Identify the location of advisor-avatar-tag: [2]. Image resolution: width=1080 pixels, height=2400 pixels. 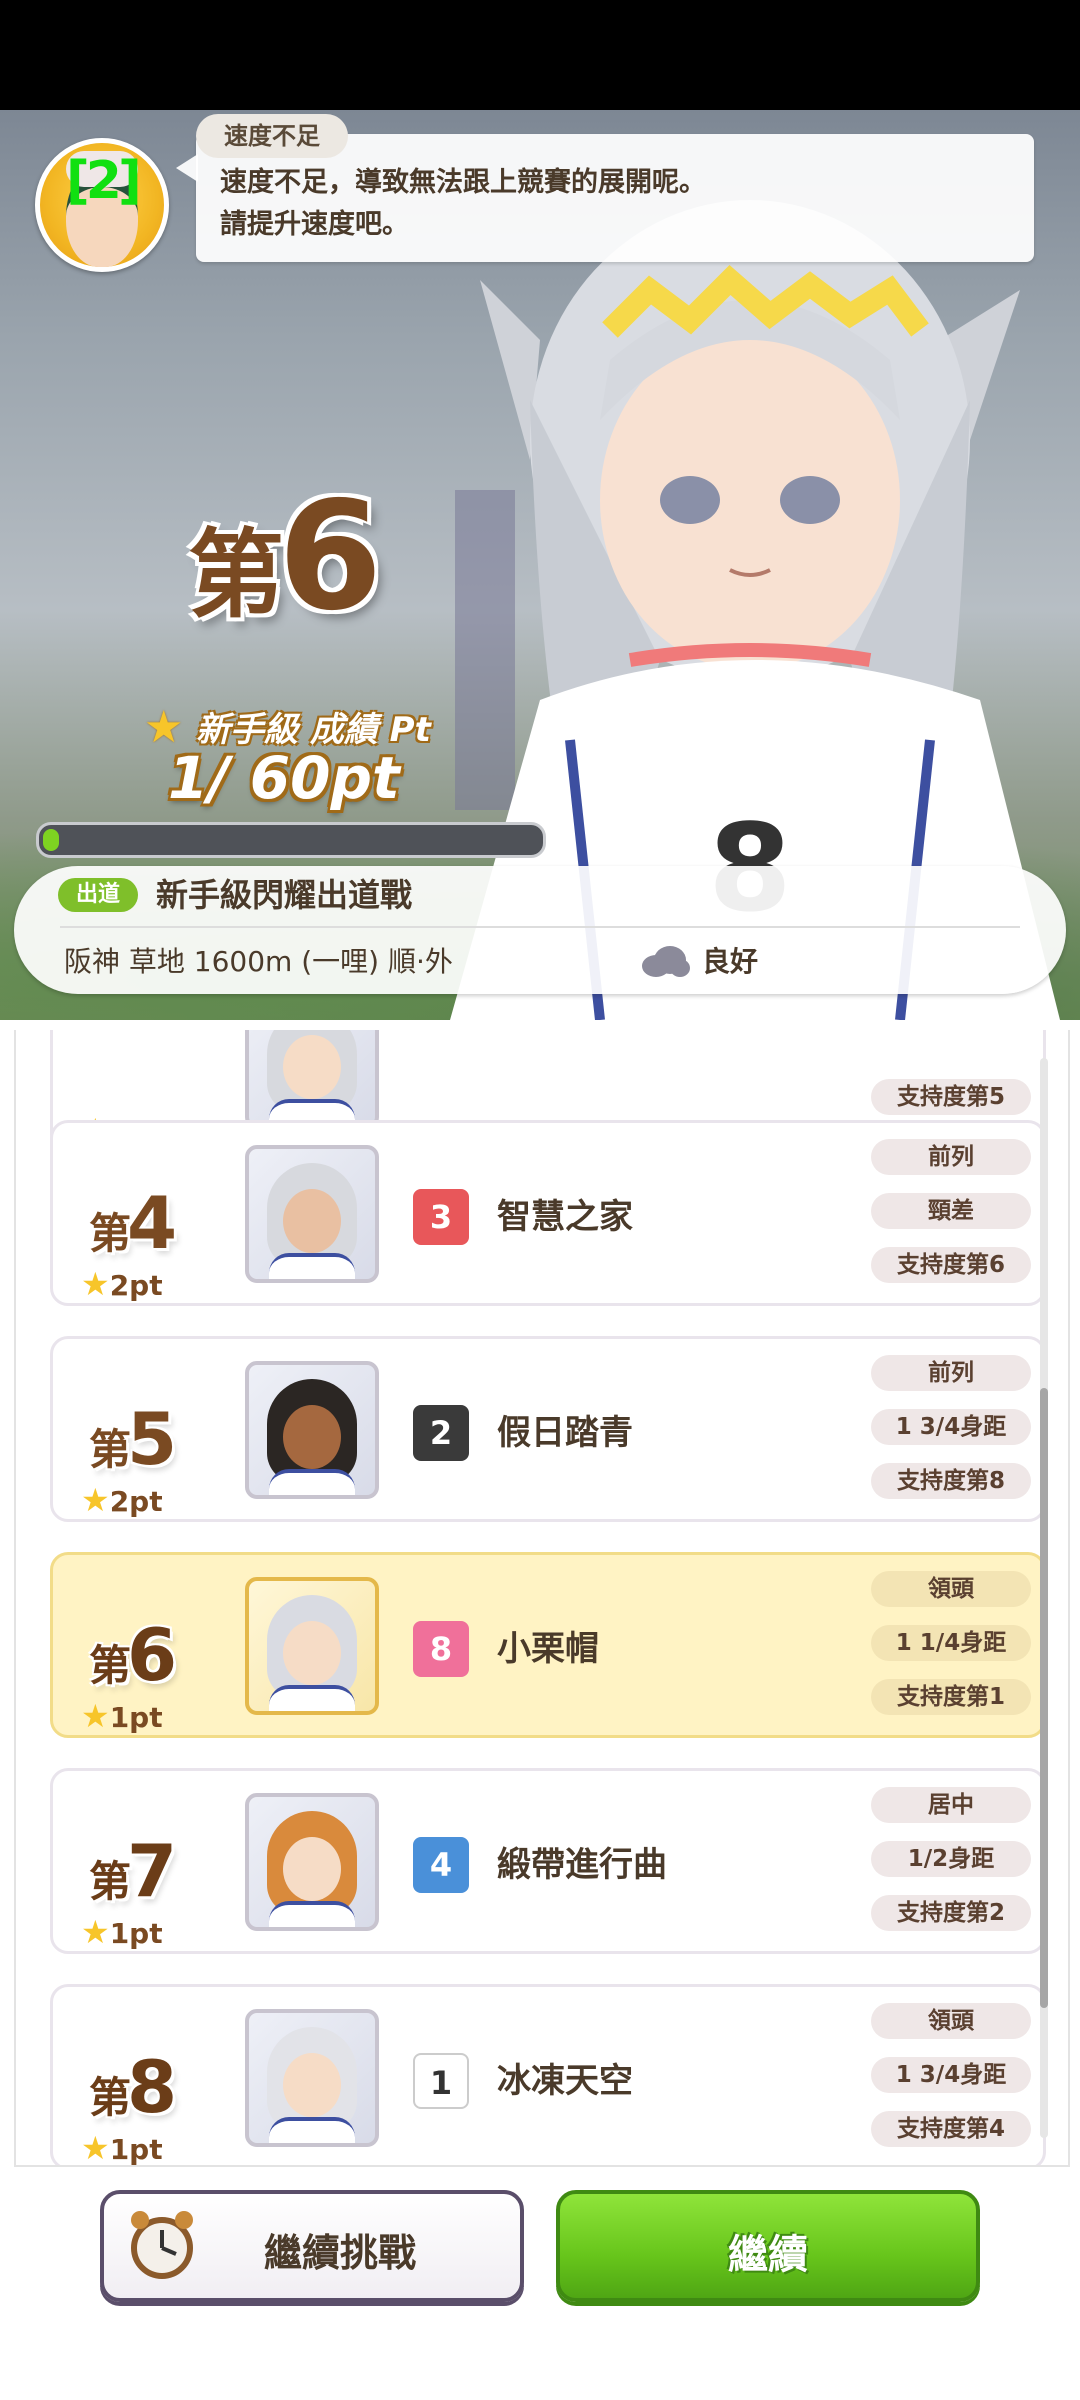
(104, 181).